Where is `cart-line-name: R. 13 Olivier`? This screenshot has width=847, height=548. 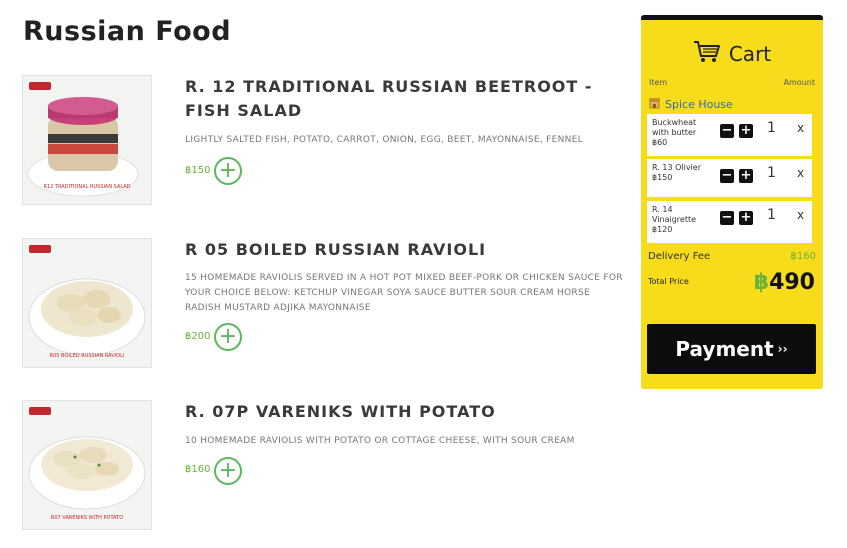 cart-line-name: R. 13 Olivier is located at coordinates (676, 167).